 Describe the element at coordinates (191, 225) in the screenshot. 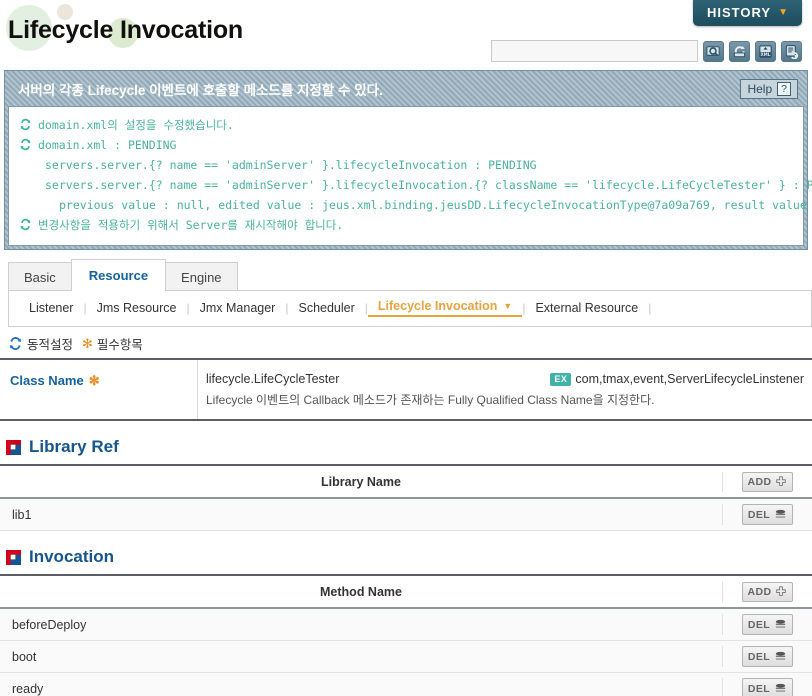

I see `log-text: 변경사항을 적용하기 위해서 Server를 재시작해야 합니다.` at that location.